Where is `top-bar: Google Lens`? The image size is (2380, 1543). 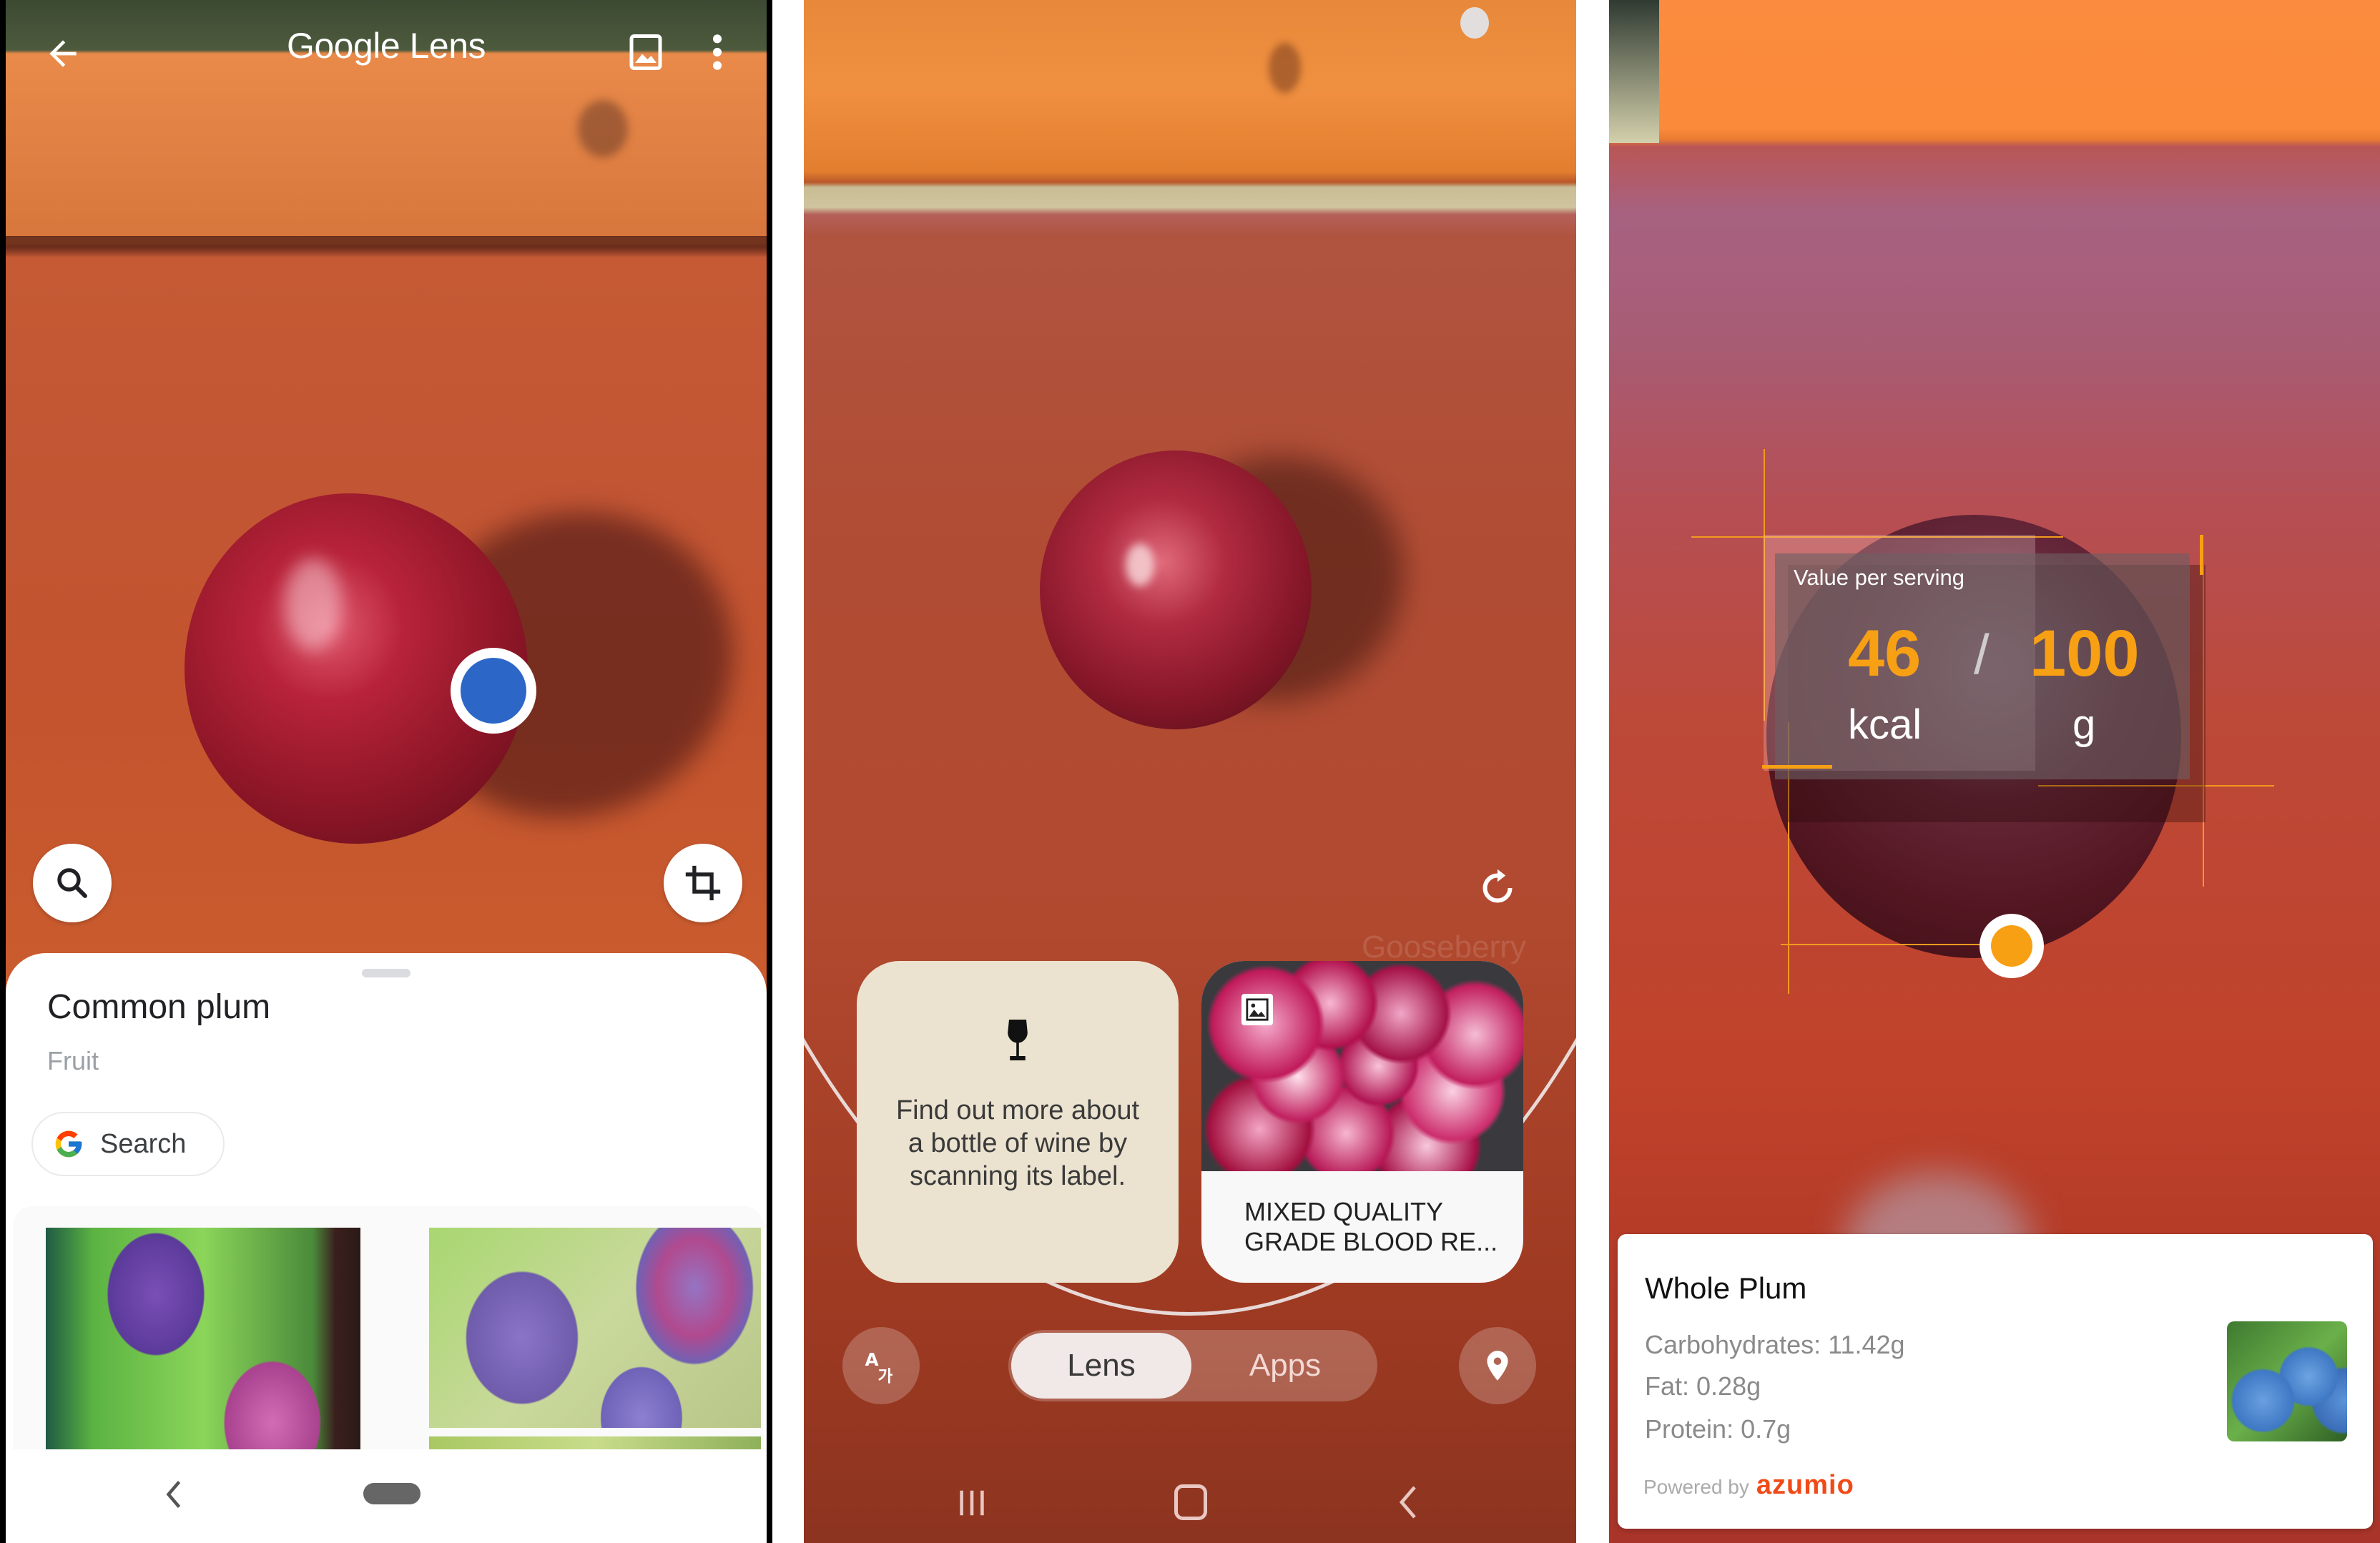 top-bar: Google Lens is located at coordinates (386, 53).